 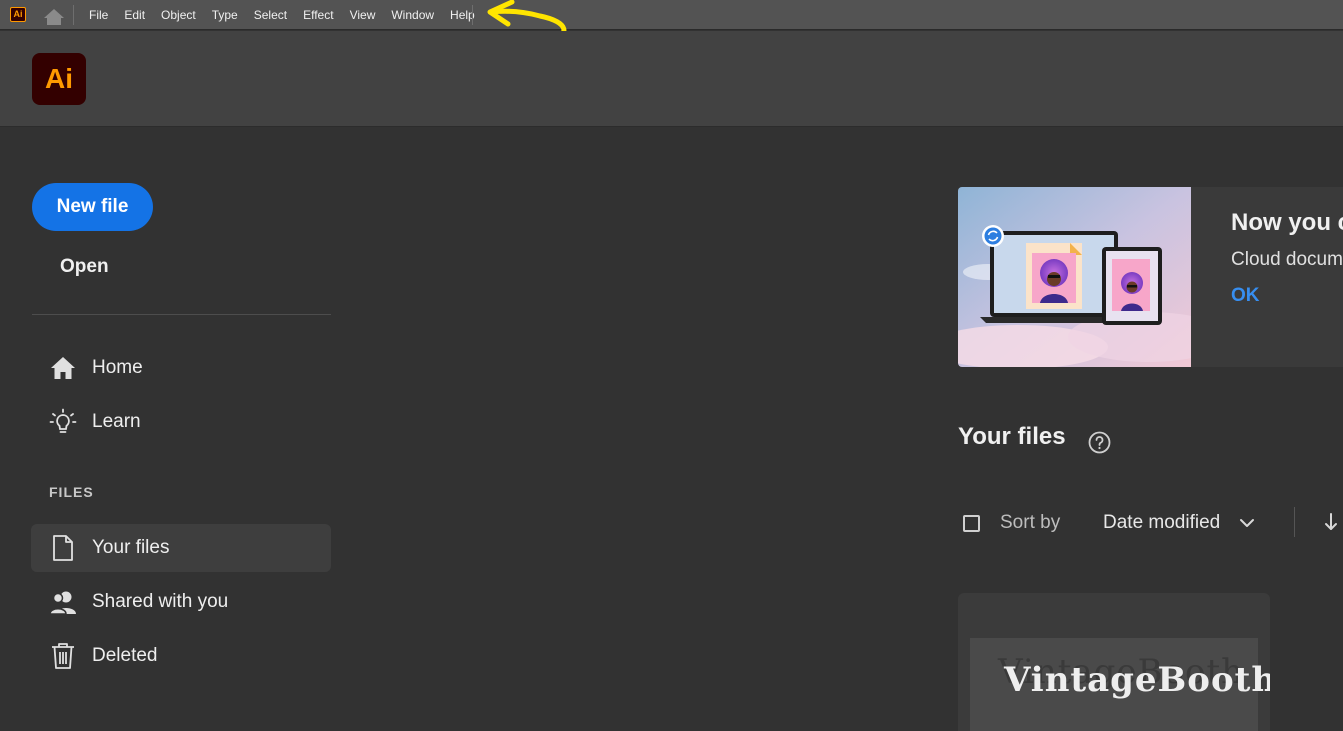 I want to click on sidebar-item-label: Your files, so click(x=131, y=547).